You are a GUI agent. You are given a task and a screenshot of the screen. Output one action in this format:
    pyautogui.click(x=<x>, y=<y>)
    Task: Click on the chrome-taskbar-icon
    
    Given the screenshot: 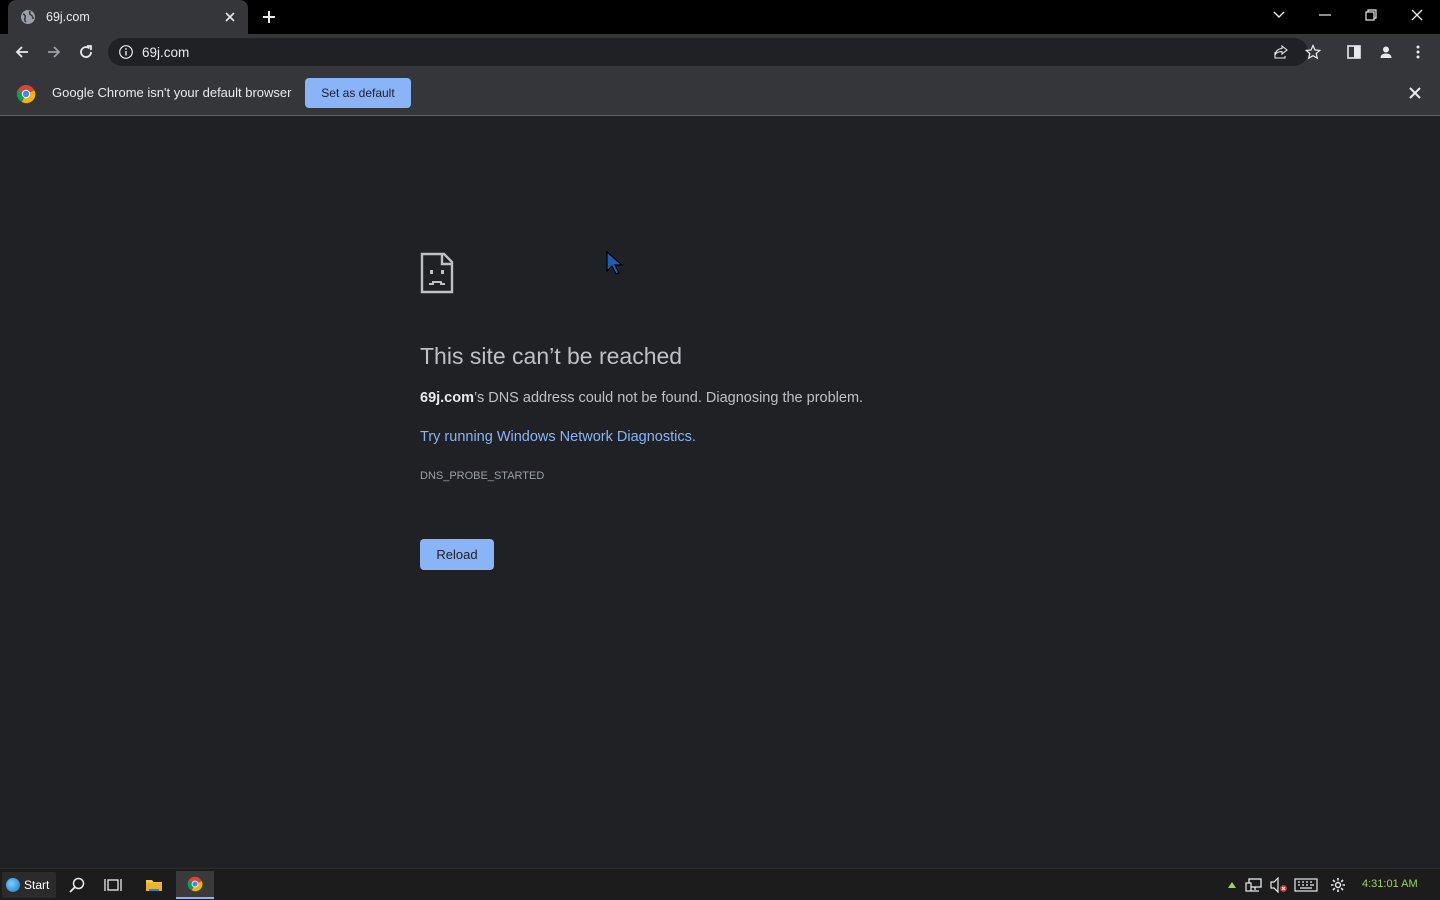 What is the action you would take?
    pyautogui.click(x=195, y=885)
    